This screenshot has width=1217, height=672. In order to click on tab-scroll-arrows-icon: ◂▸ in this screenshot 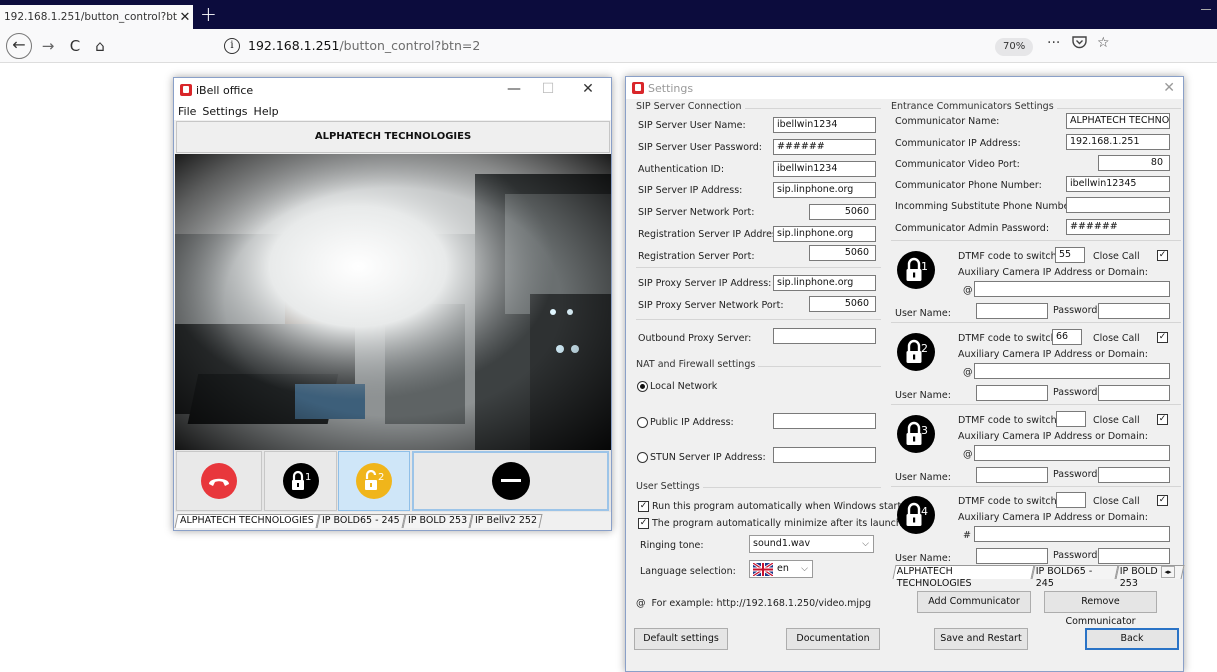, I will do `click(1168, 572)`.